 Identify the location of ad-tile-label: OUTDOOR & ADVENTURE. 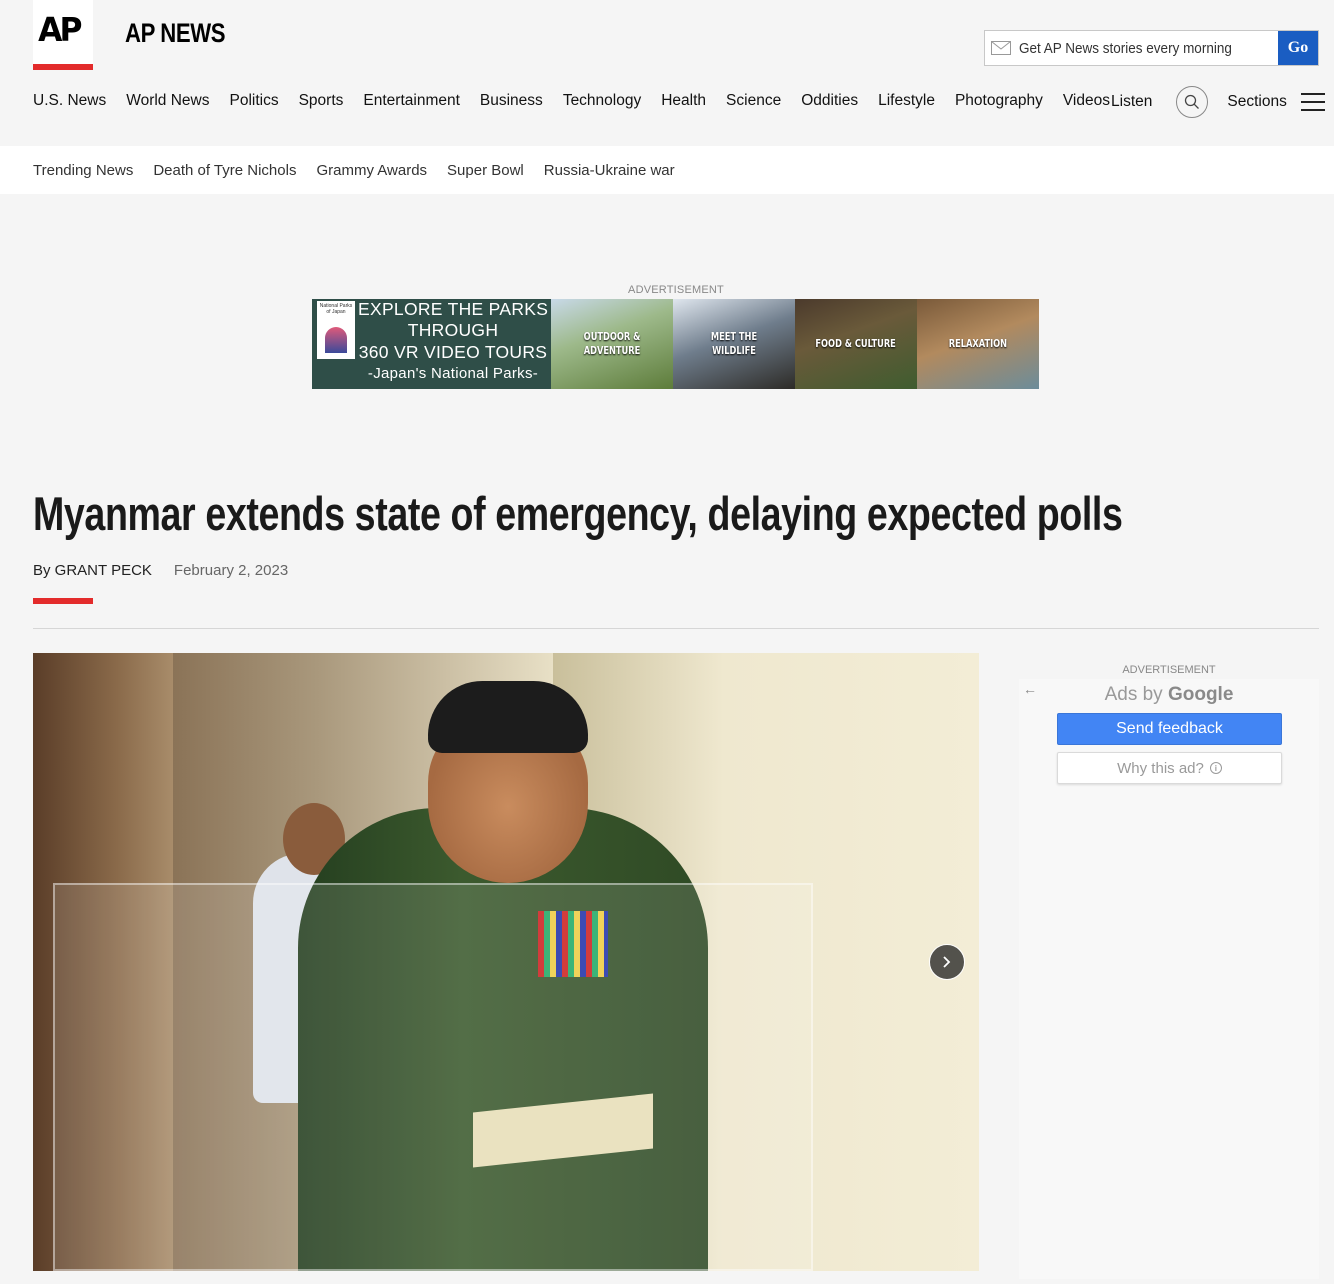
(612, 343).